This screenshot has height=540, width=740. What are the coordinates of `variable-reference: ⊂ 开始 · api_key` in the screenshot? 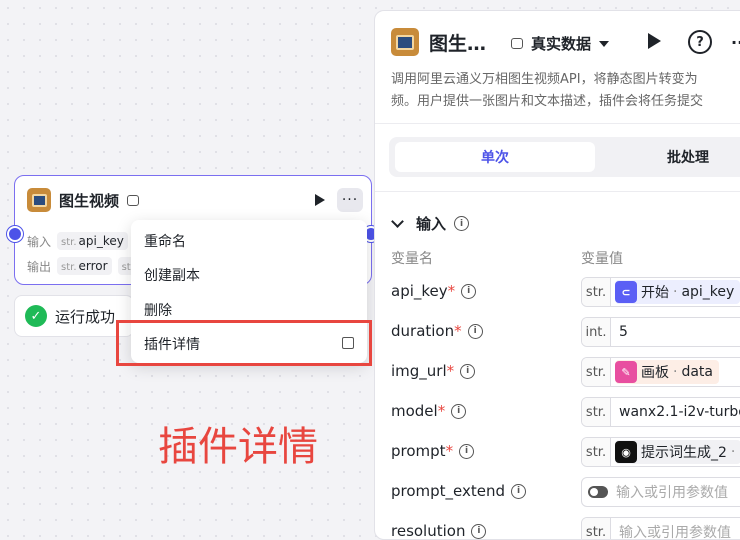 It's located at (677, 292).